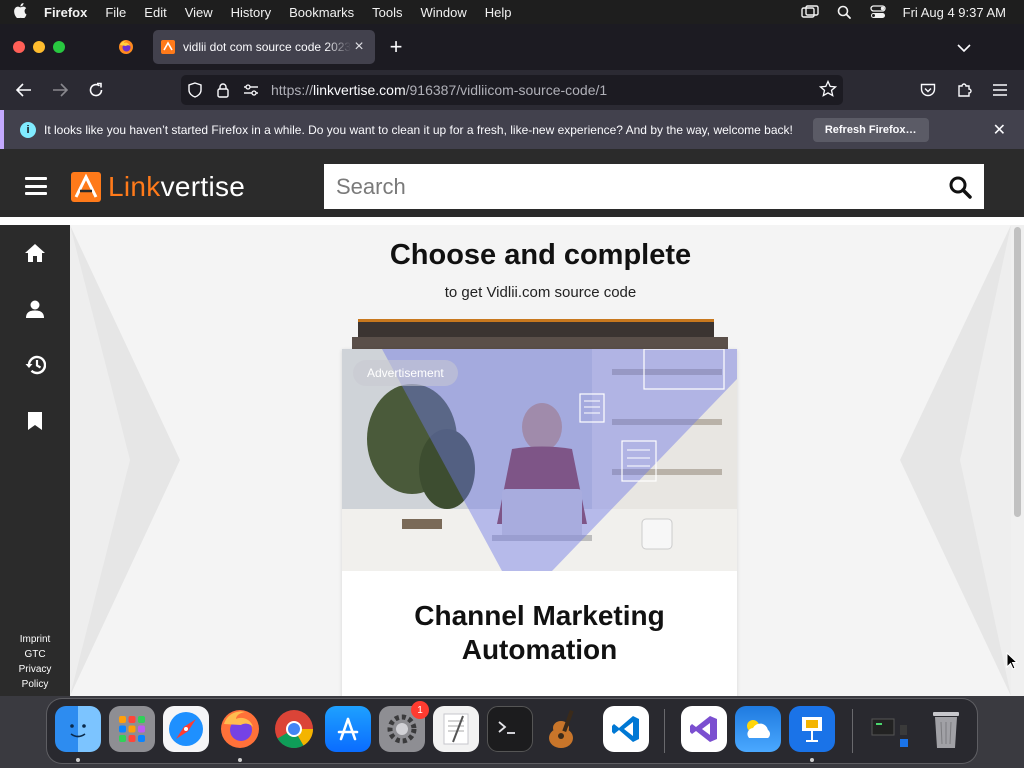  I want to click on pinned-tab-firefox, so click(126, 47).